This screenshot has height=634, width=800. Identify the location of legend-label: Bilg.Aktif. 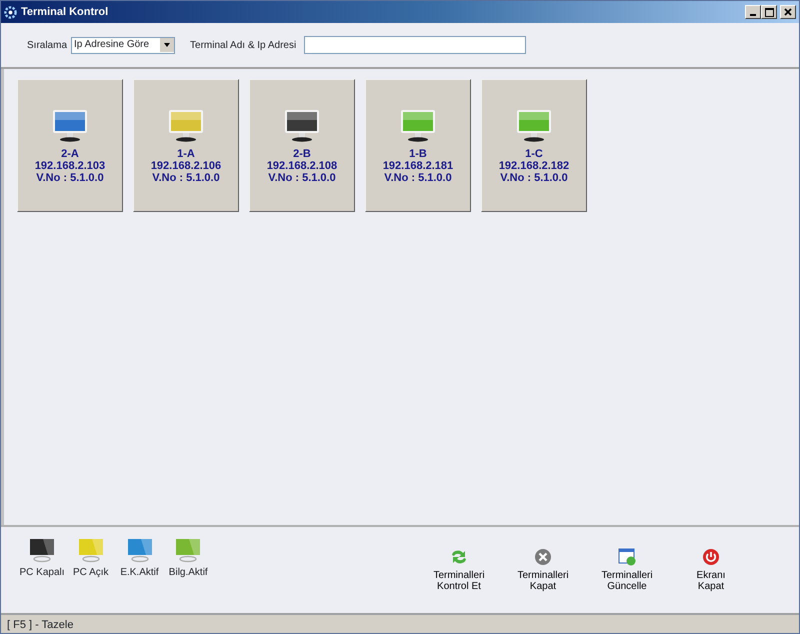
(188, 573).